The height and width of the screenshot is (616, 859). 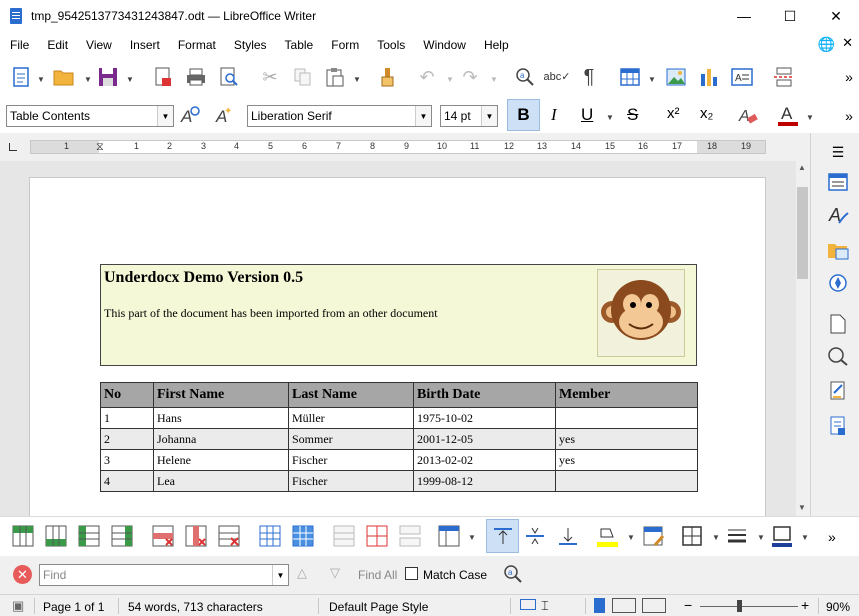 What do you see at coordinates (88, 79) in the screenshot?
I see `open-dropdown-icon: ▼` at bounding box center [88, 79].